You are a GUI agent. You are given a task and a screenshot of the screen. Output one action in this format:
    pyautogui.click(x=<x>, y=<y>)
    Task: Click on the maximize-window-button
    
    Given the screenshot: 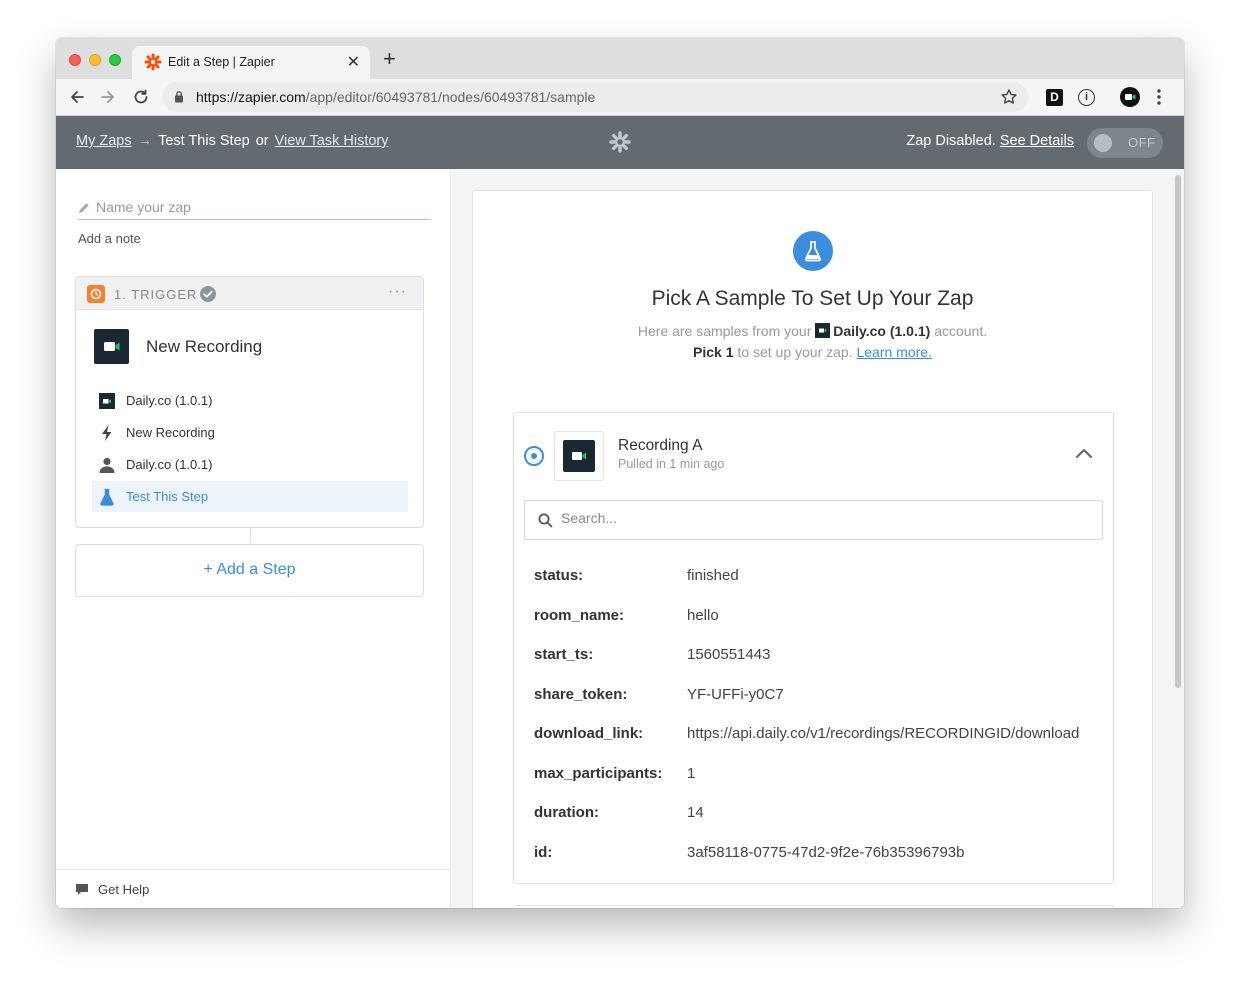 What is the action you would take?
    pyautogui.click(x=115, y=60)
    